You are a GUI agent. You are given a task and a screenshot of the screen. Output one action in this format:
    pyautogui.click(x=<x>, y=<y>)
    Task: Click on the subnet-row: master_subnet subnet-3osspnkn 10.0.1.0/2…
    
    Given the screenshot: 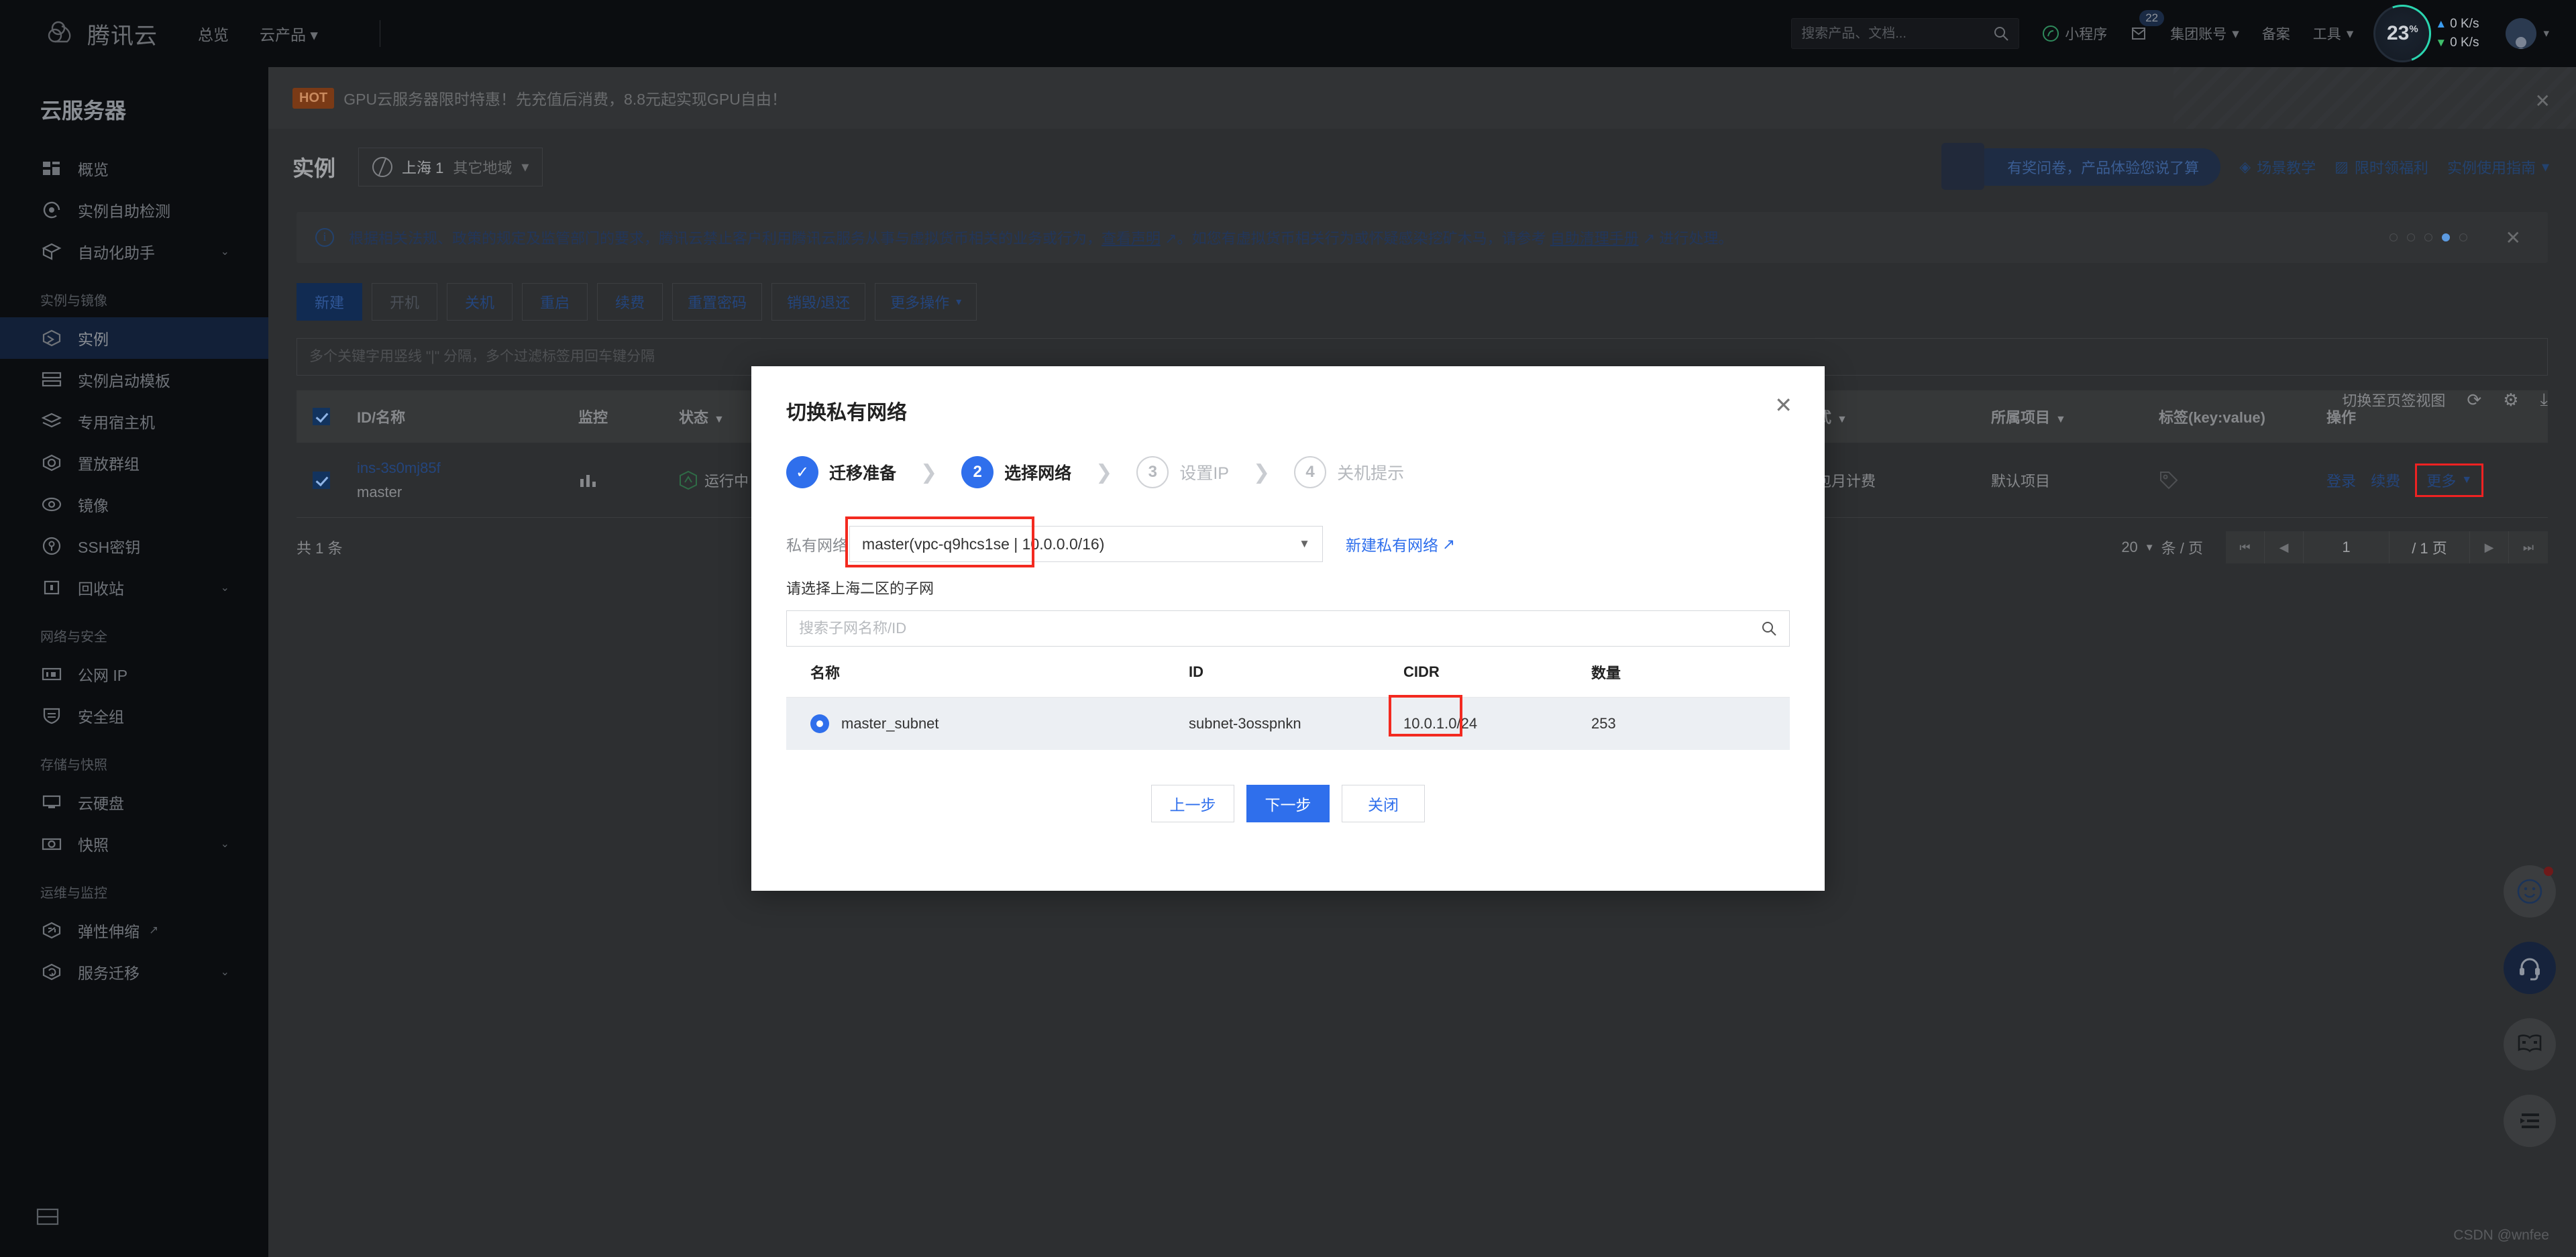 What is the action you would take?
    pyautogui.click(x=1288, y=723)
    